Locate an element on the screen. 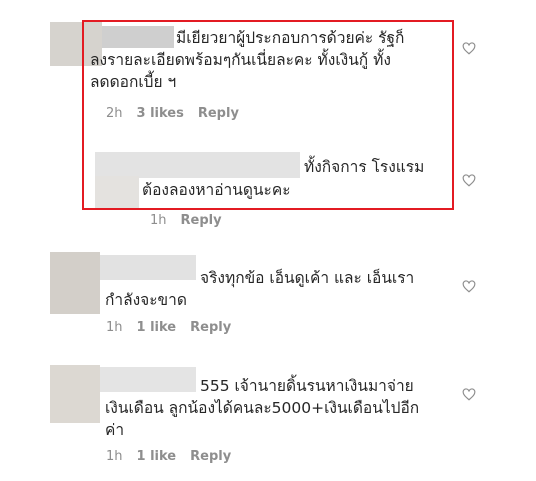  comment-text-line: ค่า is located at coordinates (115, 430).